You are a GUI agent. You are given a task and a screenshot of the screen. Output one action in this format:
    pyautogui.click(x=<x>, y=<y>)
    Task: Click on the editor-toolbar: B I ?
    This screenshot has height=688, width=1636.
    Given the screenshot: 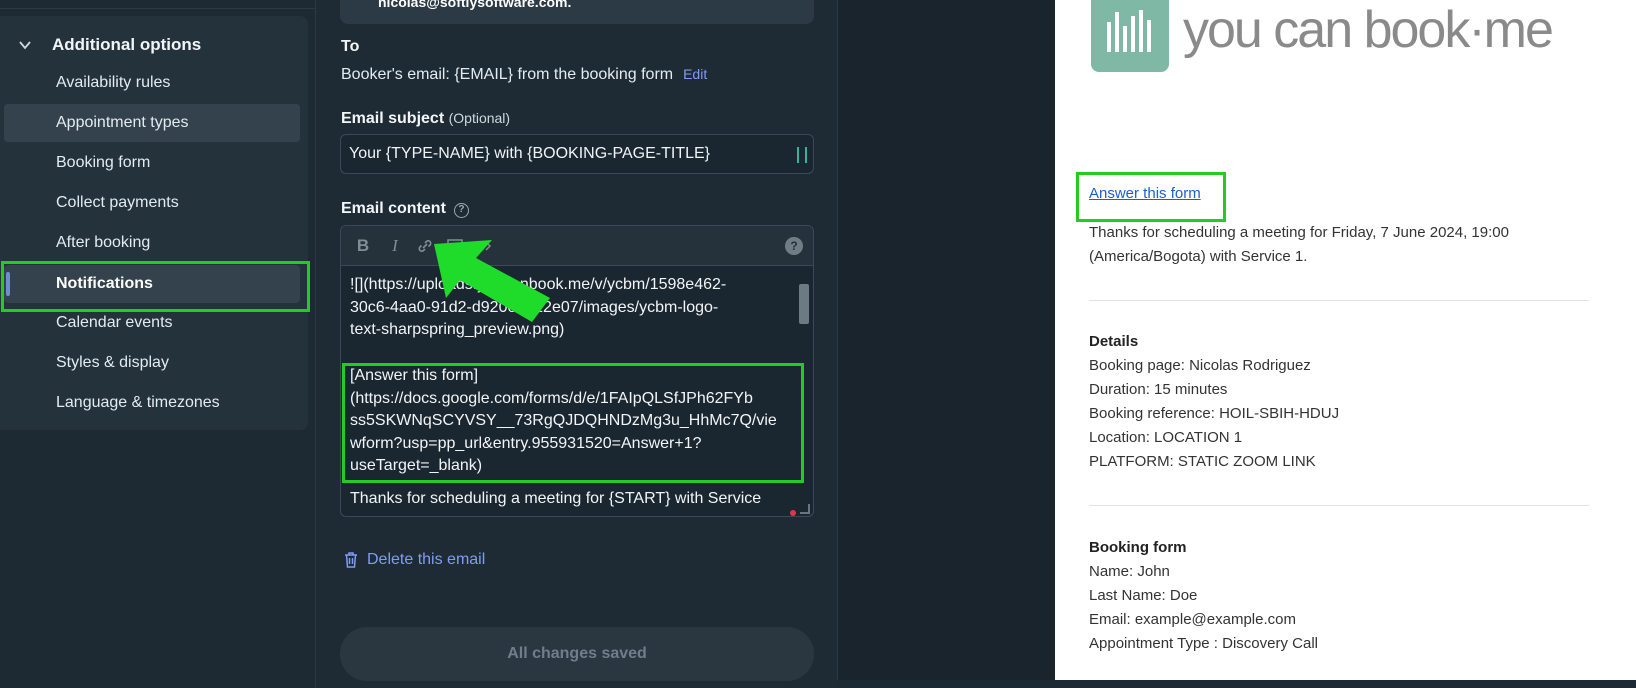 What is the action you would take?
    pyautogui.click(x=577, y=246)
    